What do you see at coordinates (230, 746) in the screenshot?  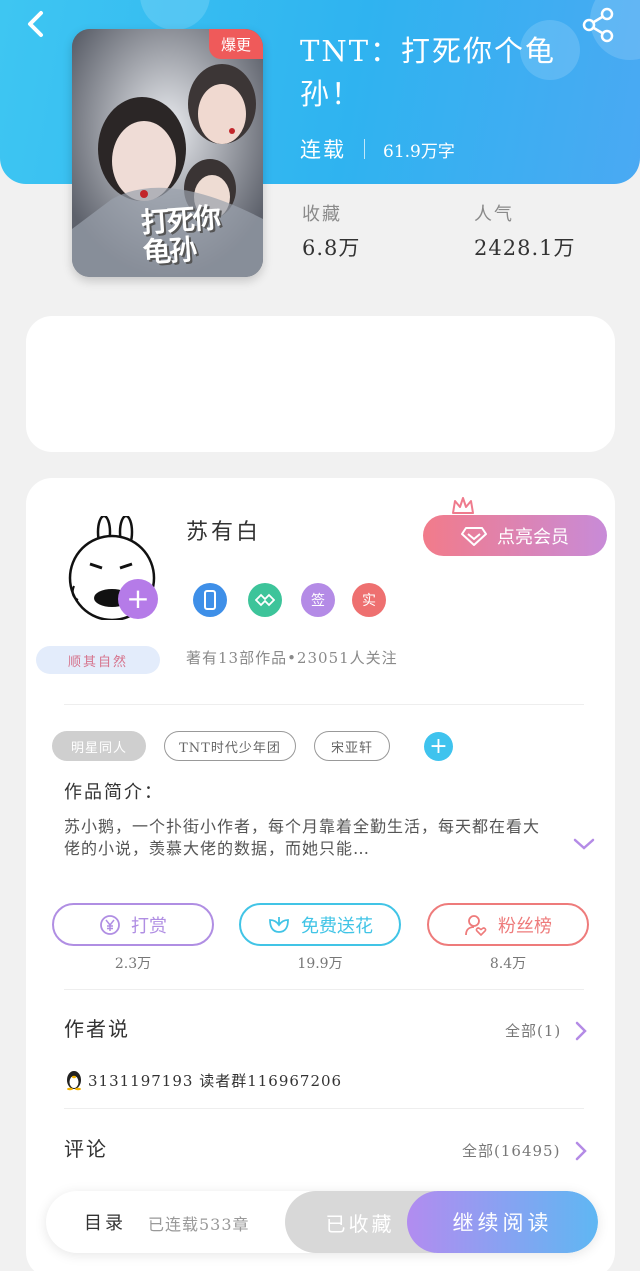 I see `tag-chip: TNT时代少年团` at bounding box center [230, 746].